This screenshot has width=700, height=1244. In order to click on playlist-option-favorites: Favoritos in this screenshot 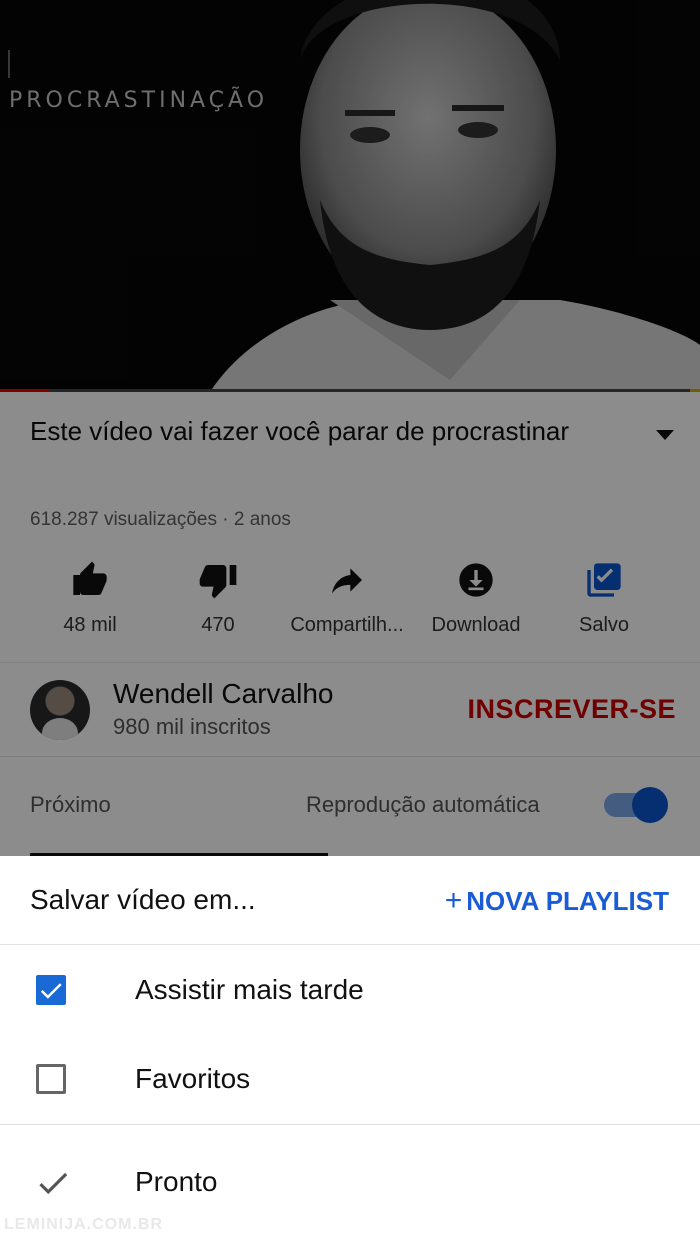, I will do `click(350, 1081)`.